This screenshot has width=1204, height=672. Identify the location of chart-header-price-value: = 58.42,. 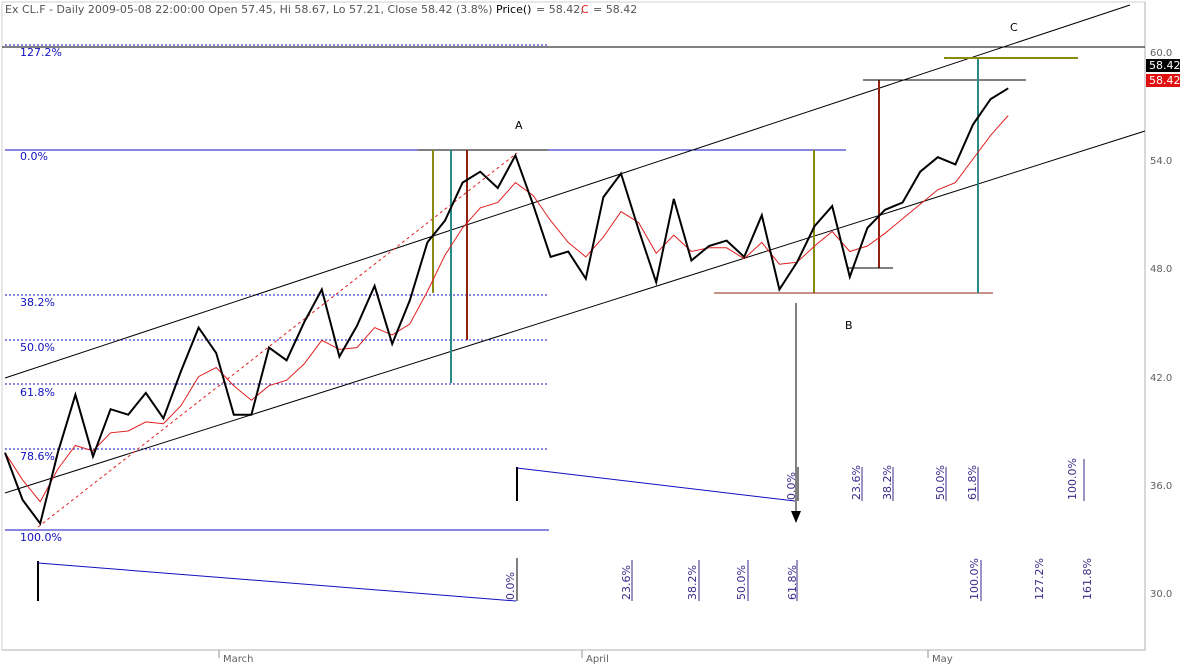
(560, 9).